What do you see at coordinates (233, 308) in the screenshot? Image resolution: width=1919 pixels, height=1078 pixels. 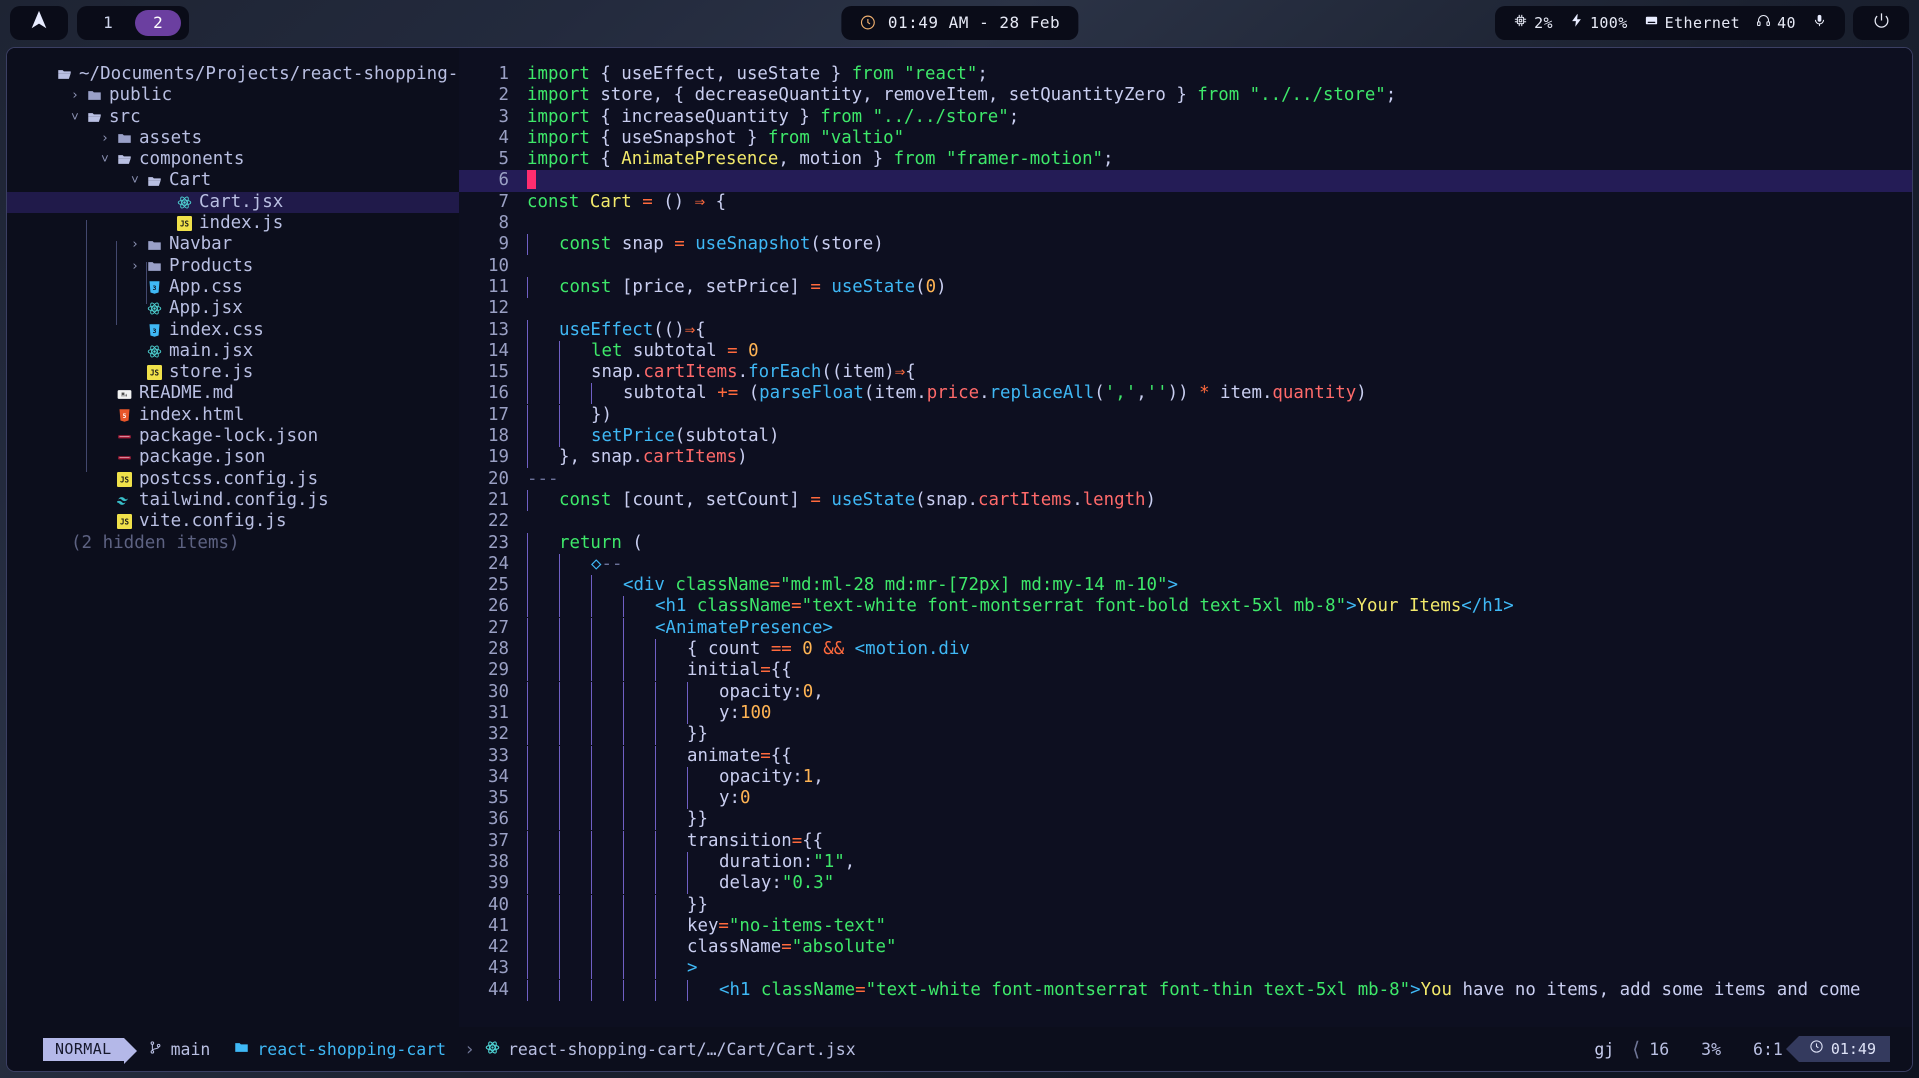 I see `tree-item-app-jsx: App.jsx` at bounding box center [233, 308].